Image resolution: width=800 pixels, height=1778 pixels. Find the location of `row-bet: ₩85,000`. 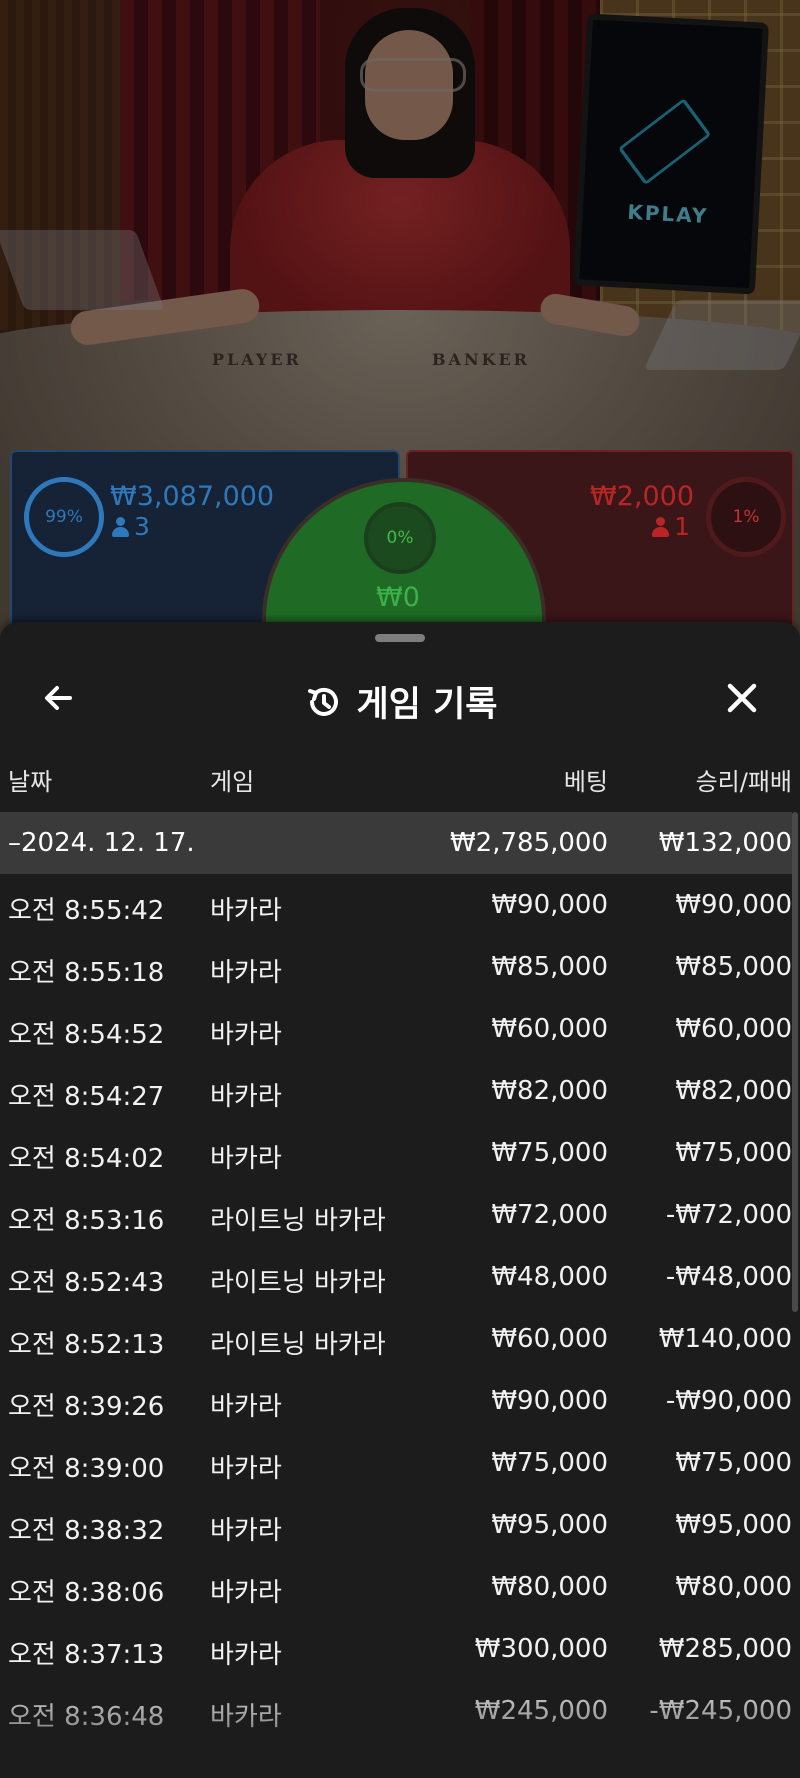

row-bet: ₩85,000 is located at coordinates (549, 967).